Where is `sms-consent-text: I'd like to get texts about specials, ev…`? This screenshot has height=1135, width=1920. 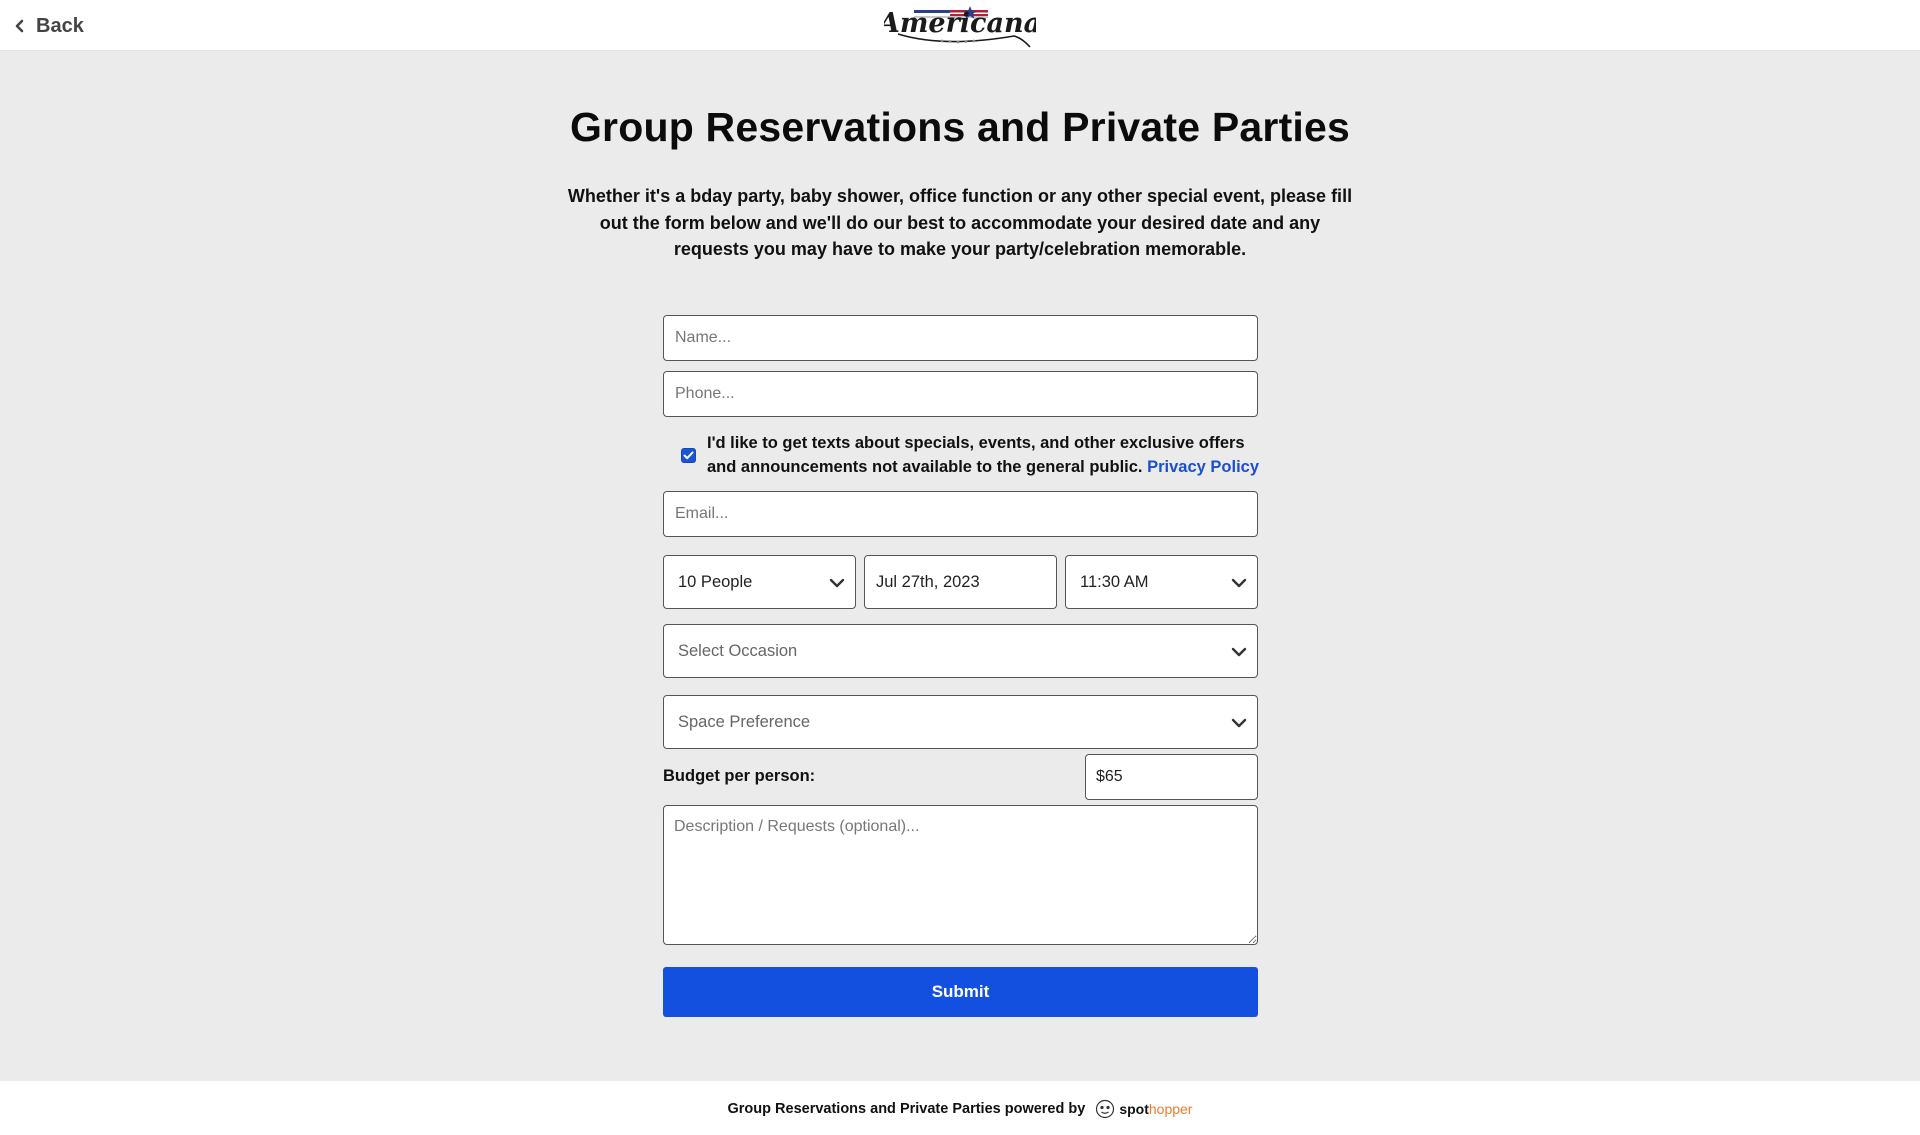
sms-consent-text: I'd like to get texts about specials, ev… is located at coordinates (984, 455).